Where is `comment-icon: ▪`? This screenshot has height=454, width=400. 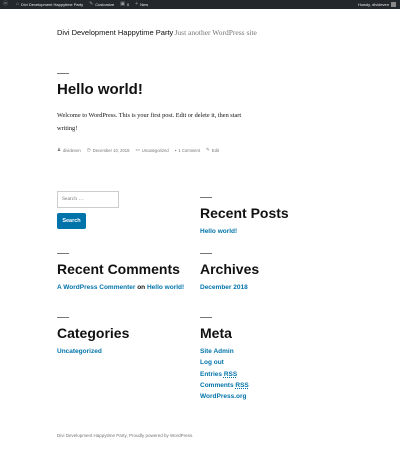
comment-icon: ▪ is located at coordinates (175, 150).